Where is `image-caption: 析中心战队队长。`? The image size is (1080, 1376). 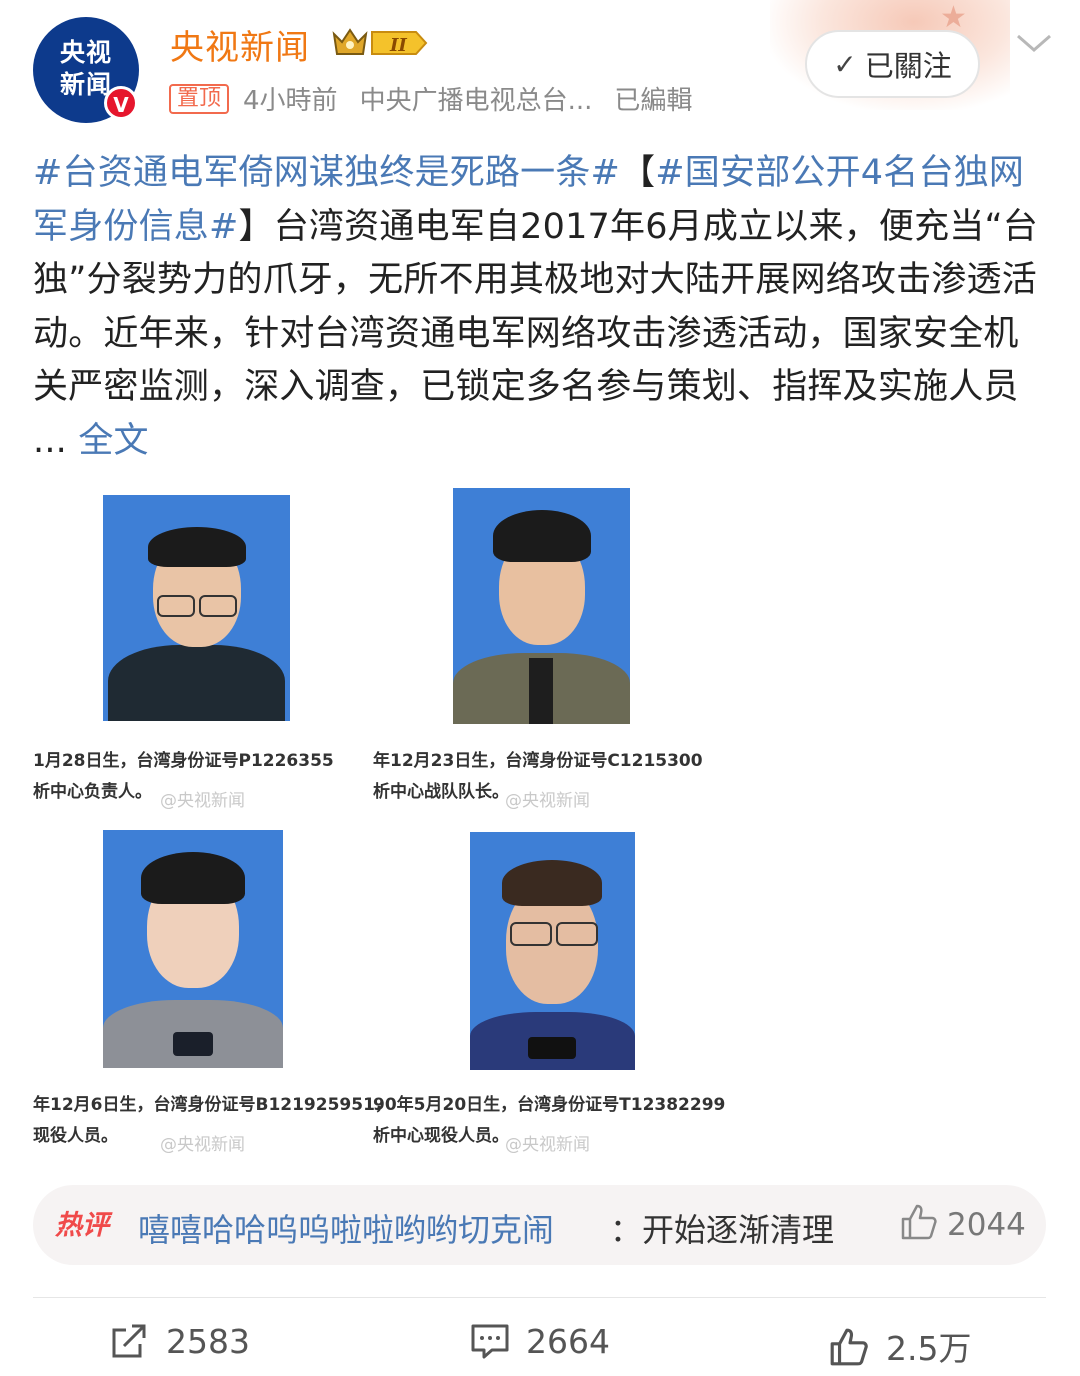 image-caption: 析中心战队队长。 is located at coordinates (441, 792).